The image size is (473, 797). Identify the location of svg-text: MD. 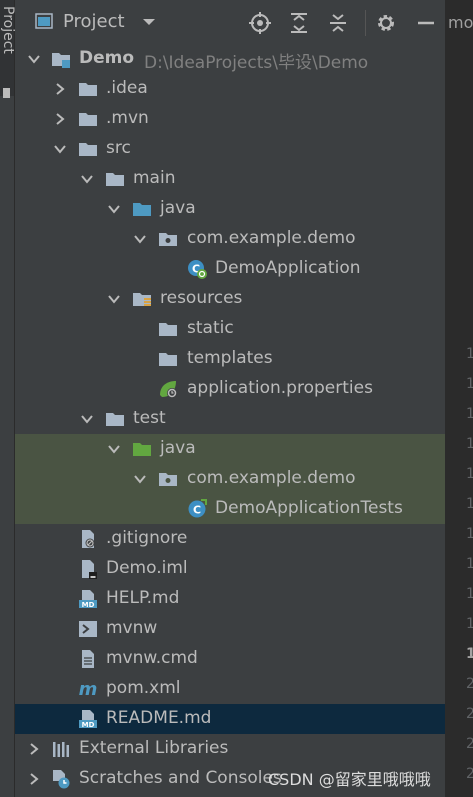
(88, 605).